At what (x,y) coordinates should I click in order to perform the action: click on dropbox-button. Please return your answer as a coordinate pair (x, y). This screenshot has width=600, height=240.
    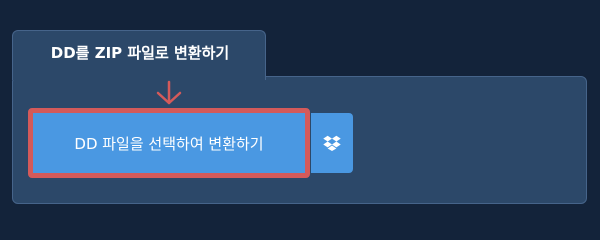
    Looking at the image, I should click on (332, 143).